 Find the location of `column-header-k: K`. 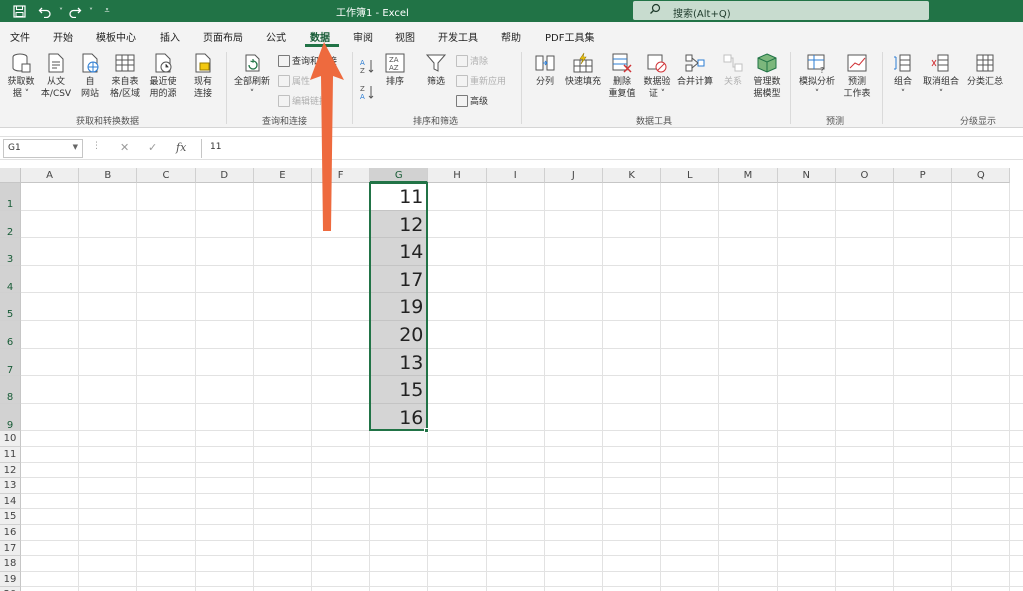

column-header-k: K is located at coordinates (632, 175).